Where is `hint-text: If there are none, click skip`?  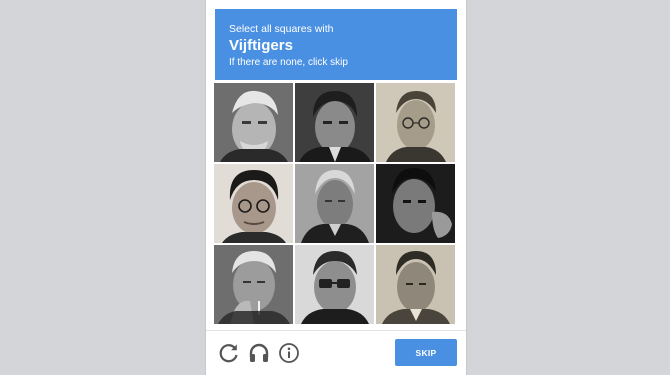
hint-text: If there are none, click skip is located at coordinates (288, 62).